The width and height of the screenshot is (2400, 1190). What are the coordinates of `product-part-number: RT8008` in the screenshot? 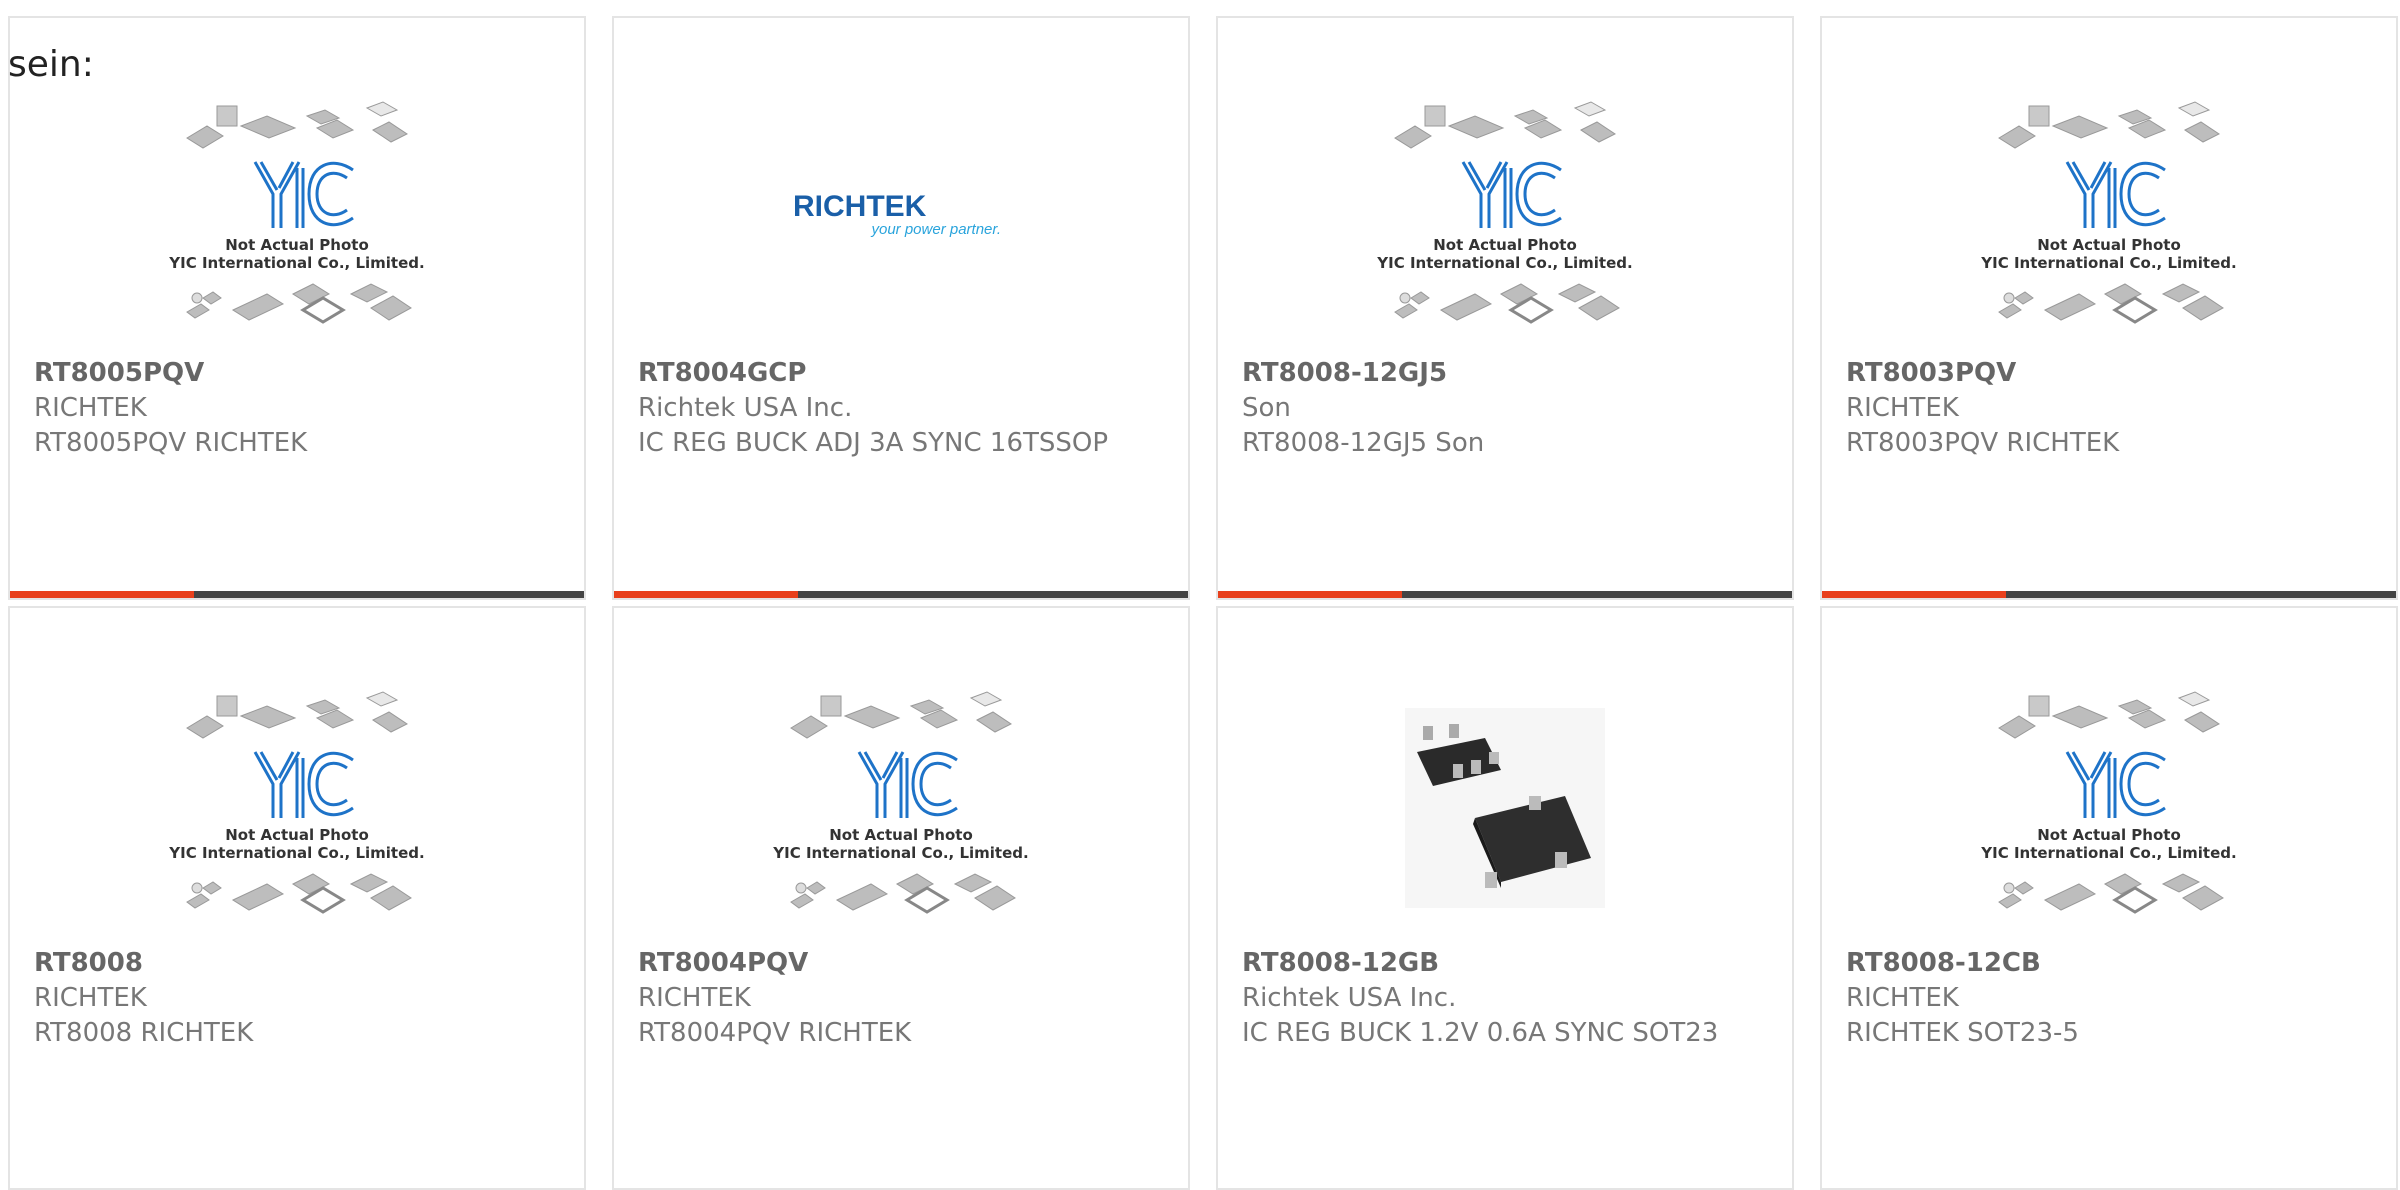 It's located at (297, 963).